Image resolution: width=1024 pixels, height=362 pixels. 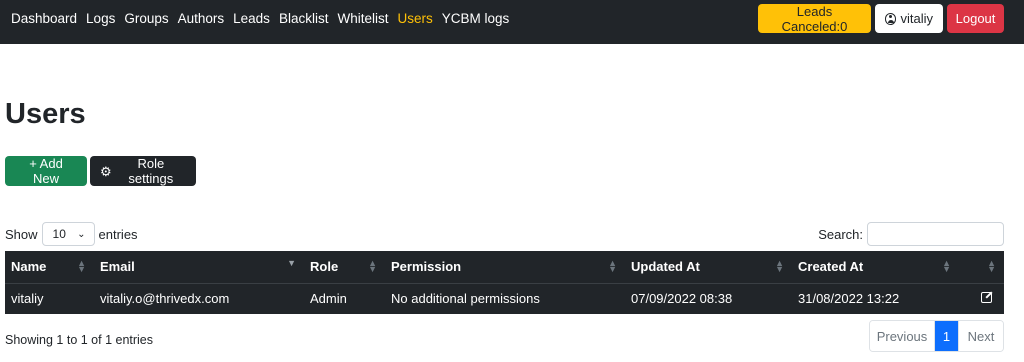 I want to click on add-new-button: + Add New, so click(x=46, y=171).